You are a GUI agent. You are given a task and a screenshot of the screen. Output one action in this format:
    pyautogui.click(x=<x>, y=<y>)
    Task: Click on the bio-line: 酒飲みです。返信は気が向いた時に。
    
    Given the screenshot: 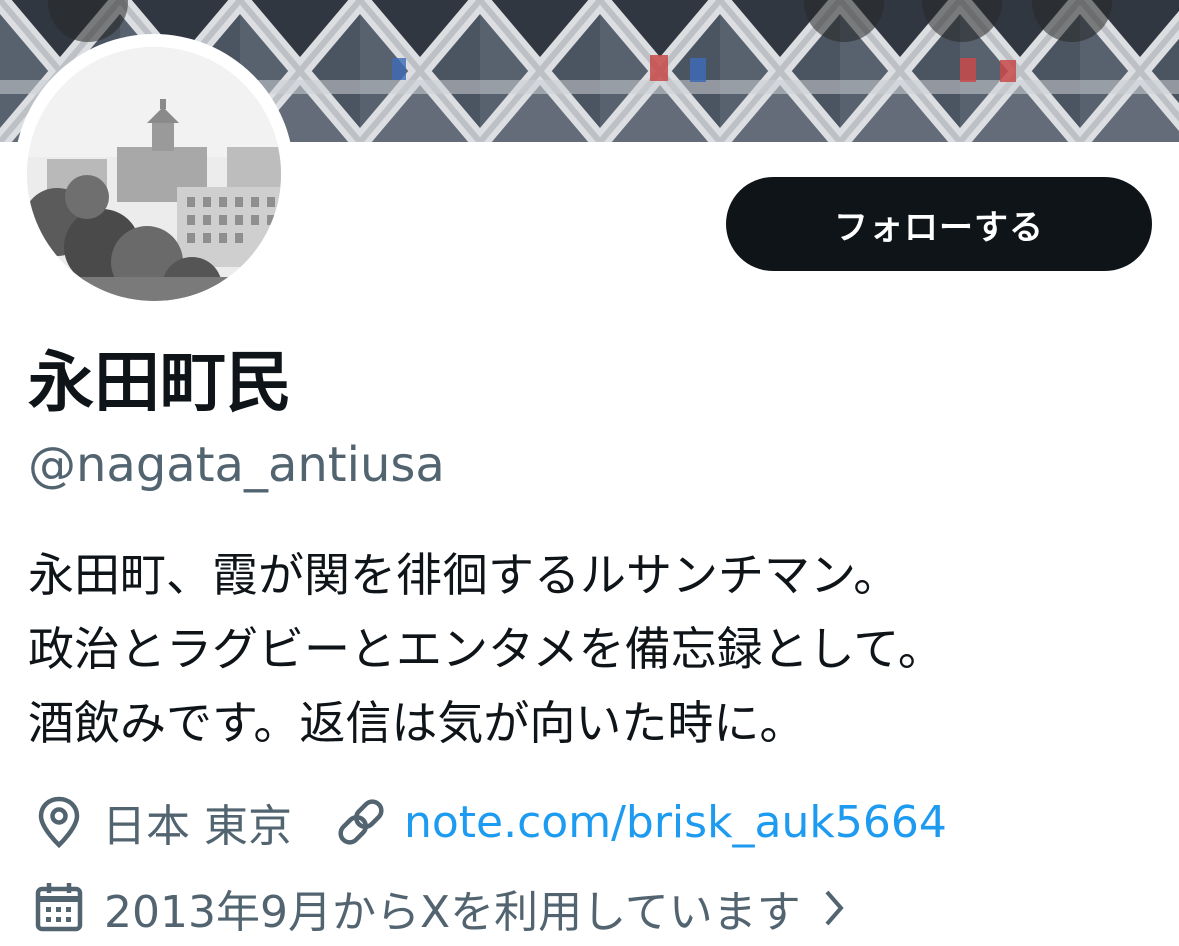 What is the action you would take?
    pyautogui.click(x=417, y=723)
    